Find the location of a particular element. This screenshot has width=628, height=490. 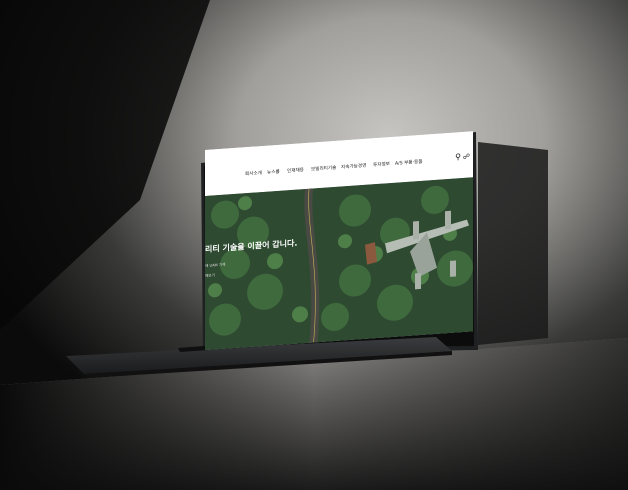

laptop-shadow is located at coordinates (513, 243).